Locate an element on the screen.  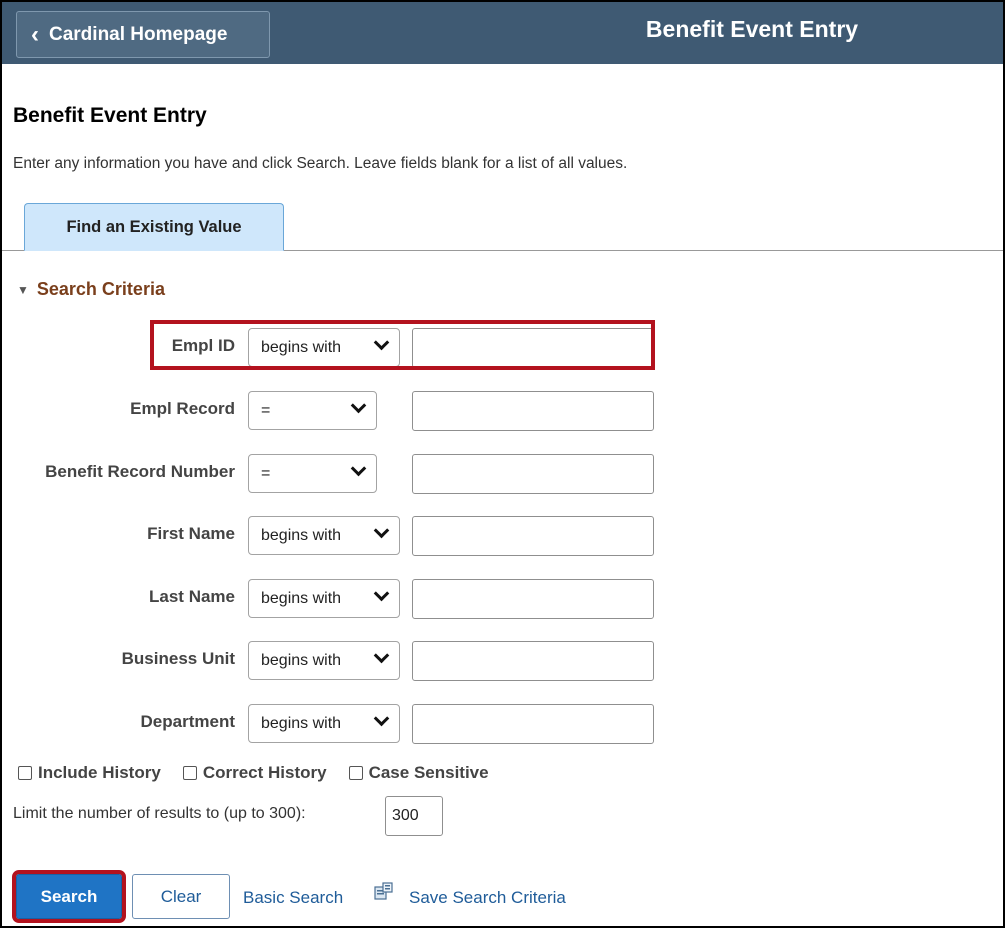
benefit-record-number-row: Benefit Record Number = is located at coordinates (350, 474).